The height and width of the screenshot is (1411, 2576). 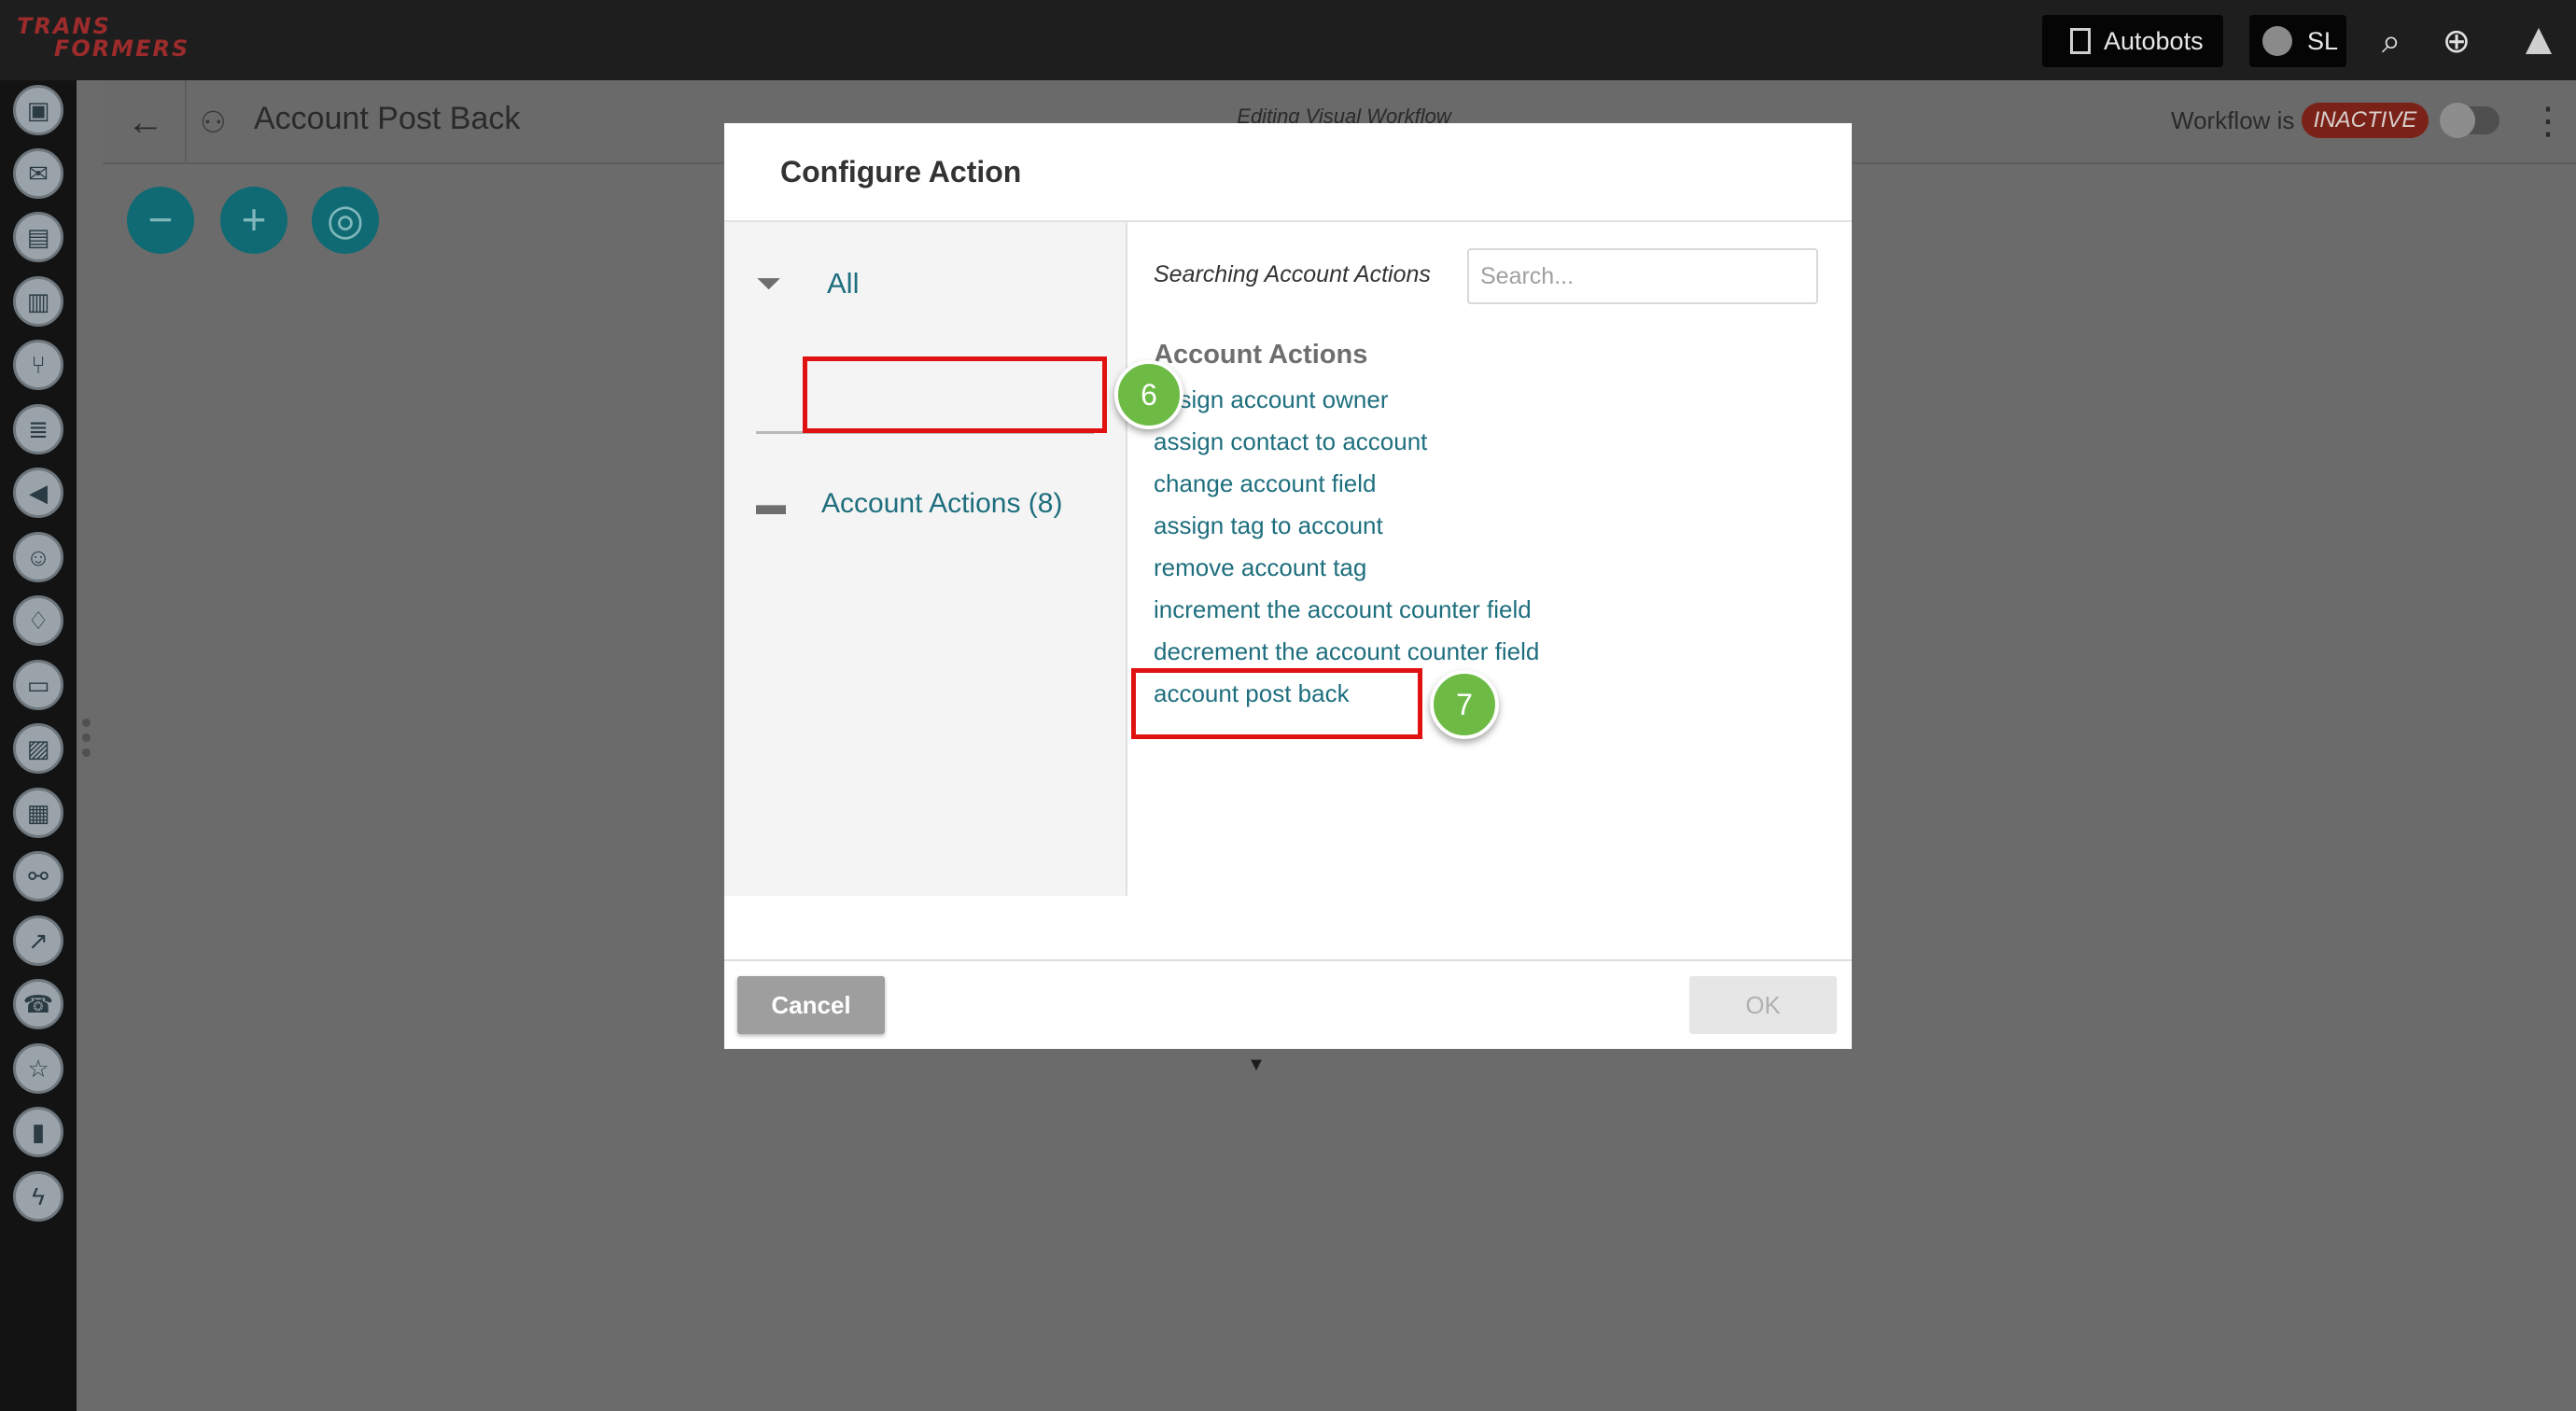 I want to click on action-change-account-field: change account field, so click(x=1387, y=488).